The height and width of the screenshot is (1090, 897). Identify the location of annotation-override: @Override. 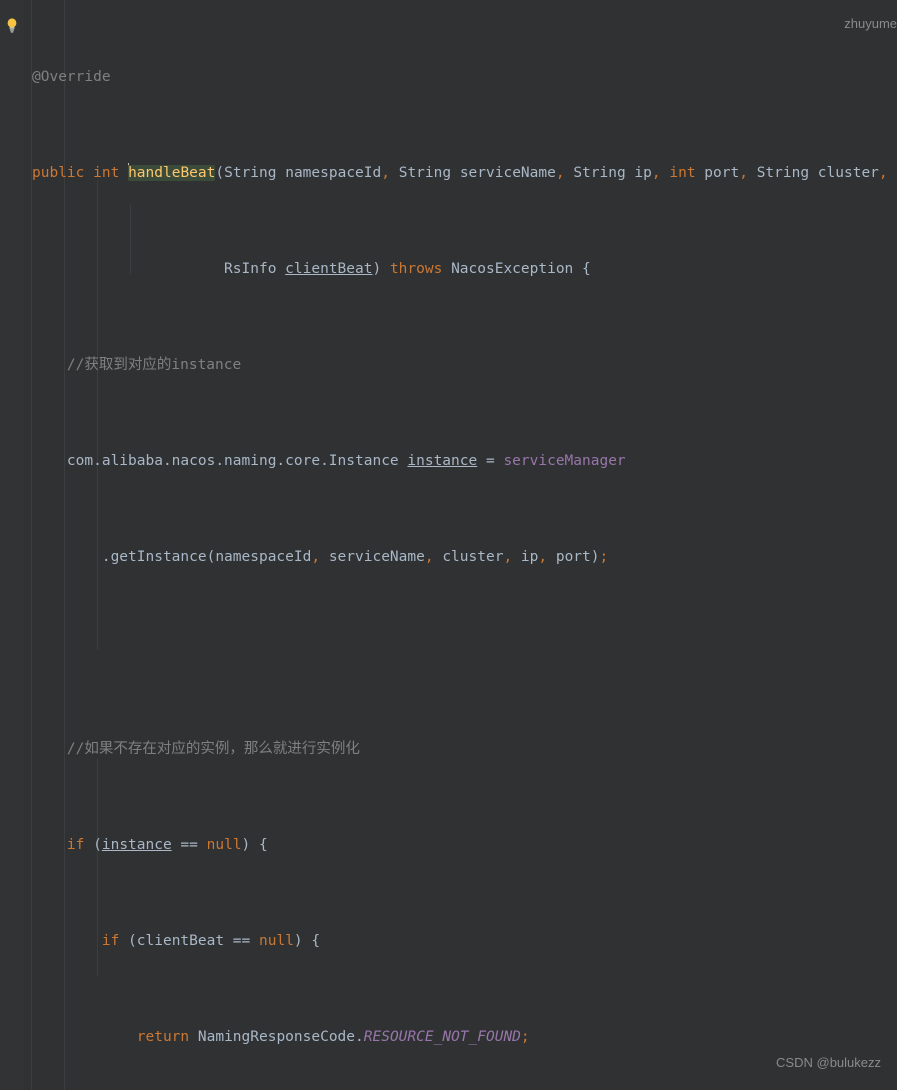
(71, 77).